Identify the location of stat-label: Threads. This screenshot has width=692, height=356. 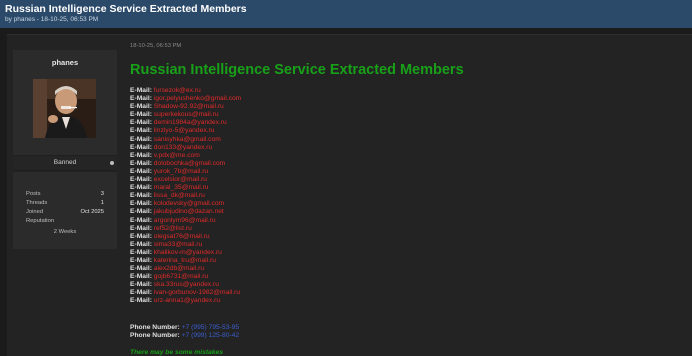
(37, 203).